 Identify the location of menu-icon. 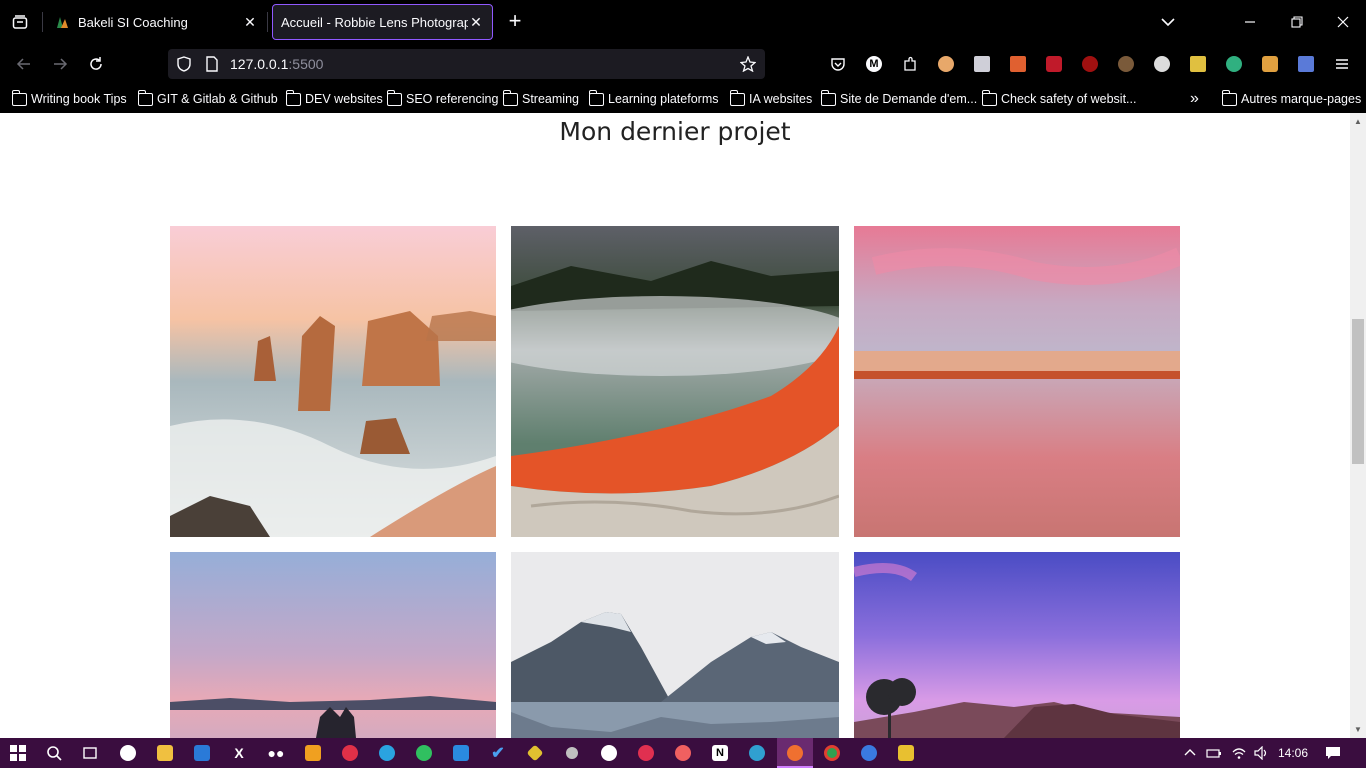
(1342, 64).